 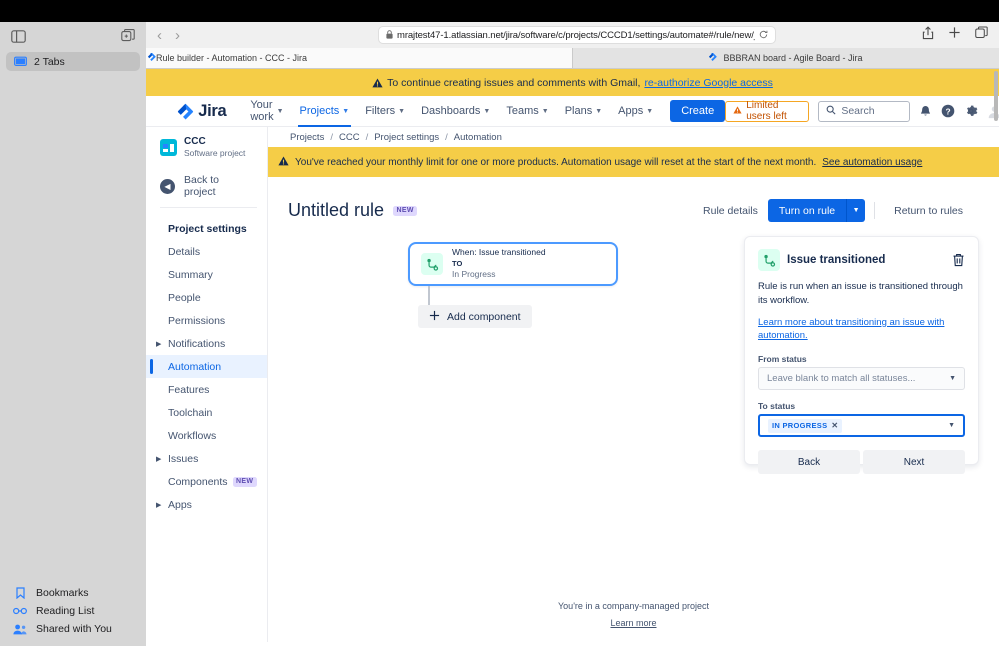 I want to click on nav-item-your-work: Your work ▼, so click(x=266, y=111).